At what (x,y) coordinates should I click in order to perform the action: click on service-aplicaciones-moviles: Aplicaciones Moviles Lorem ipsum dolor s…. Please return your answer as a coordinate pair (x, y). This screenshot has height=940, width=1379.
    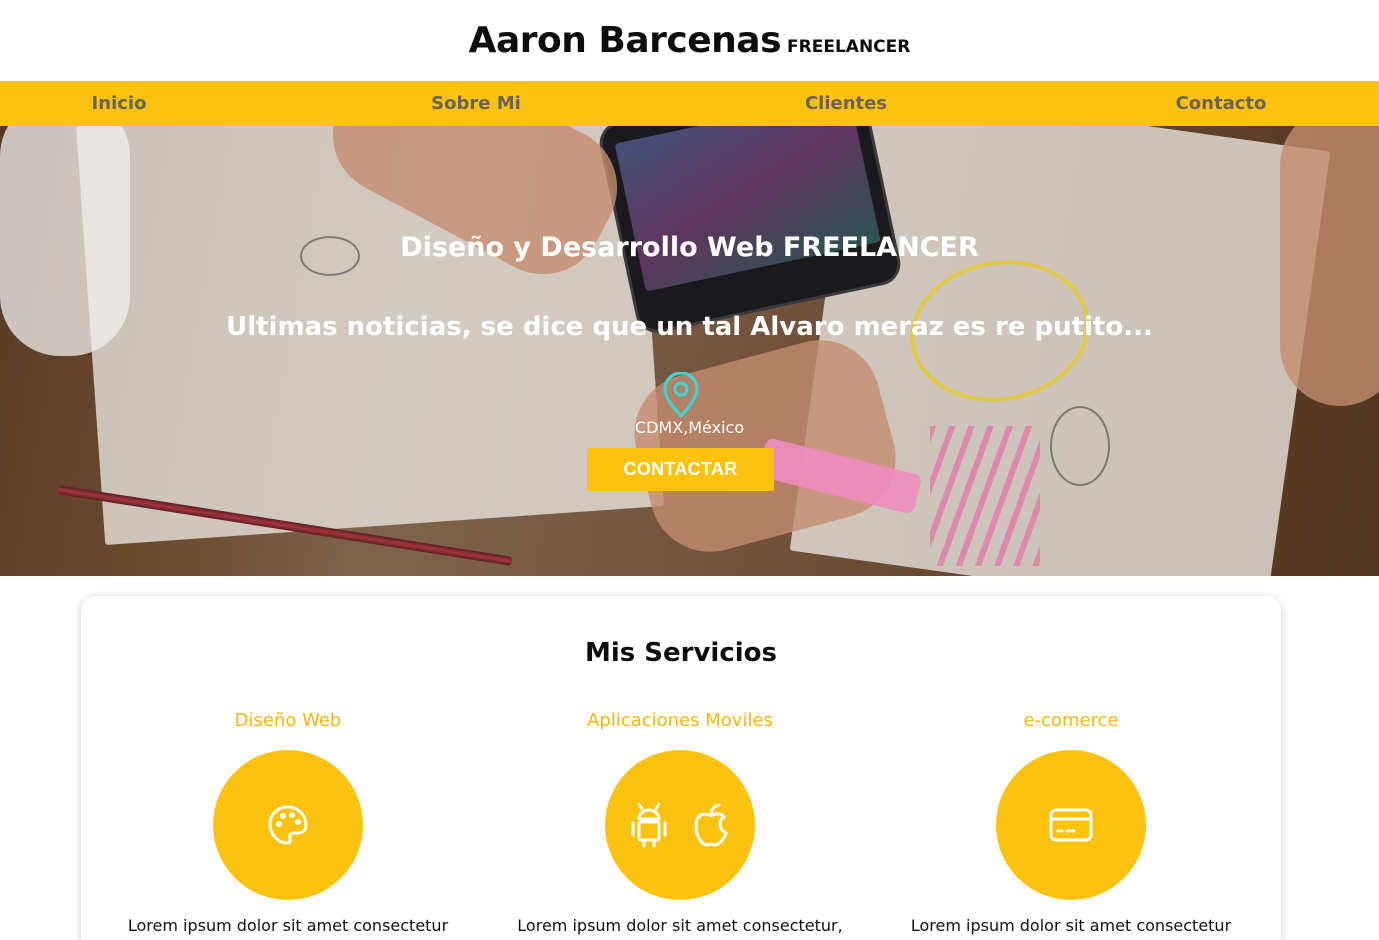
    Looking at the image, I should click on (680, 822).